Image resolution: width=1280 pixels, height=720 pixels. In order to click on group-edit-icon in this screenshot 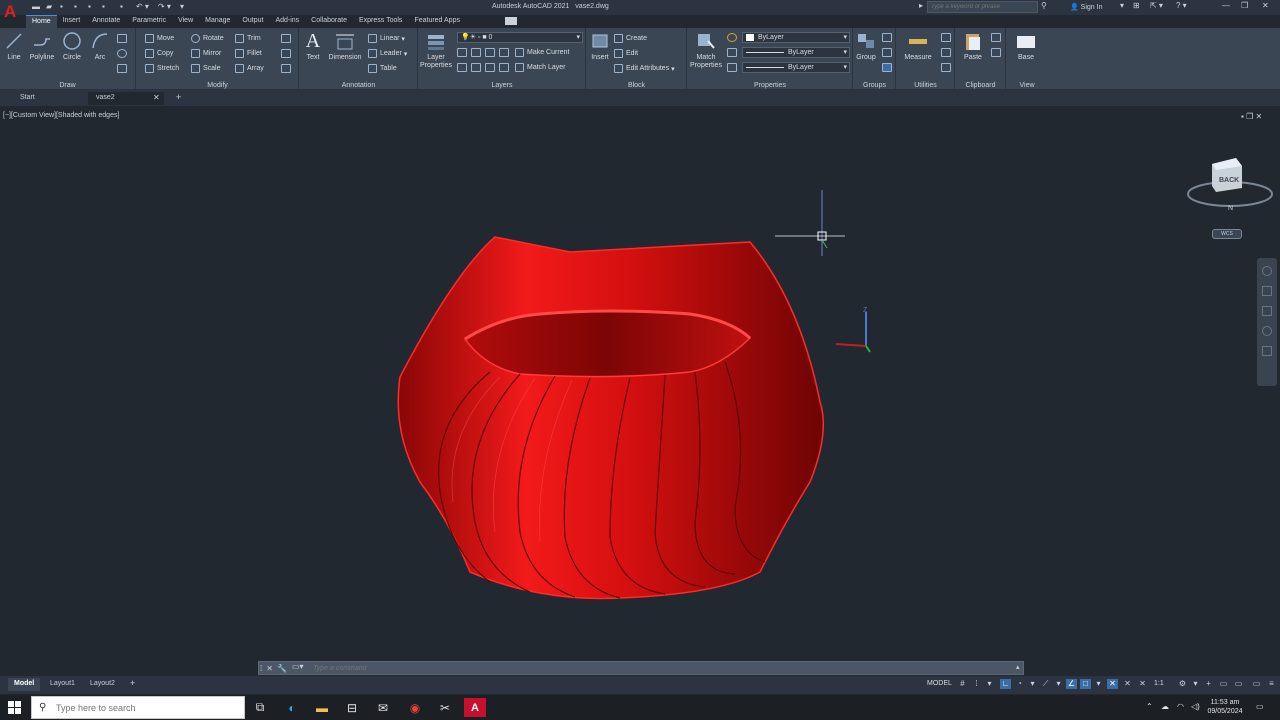, I will do `click(887, 52)`.